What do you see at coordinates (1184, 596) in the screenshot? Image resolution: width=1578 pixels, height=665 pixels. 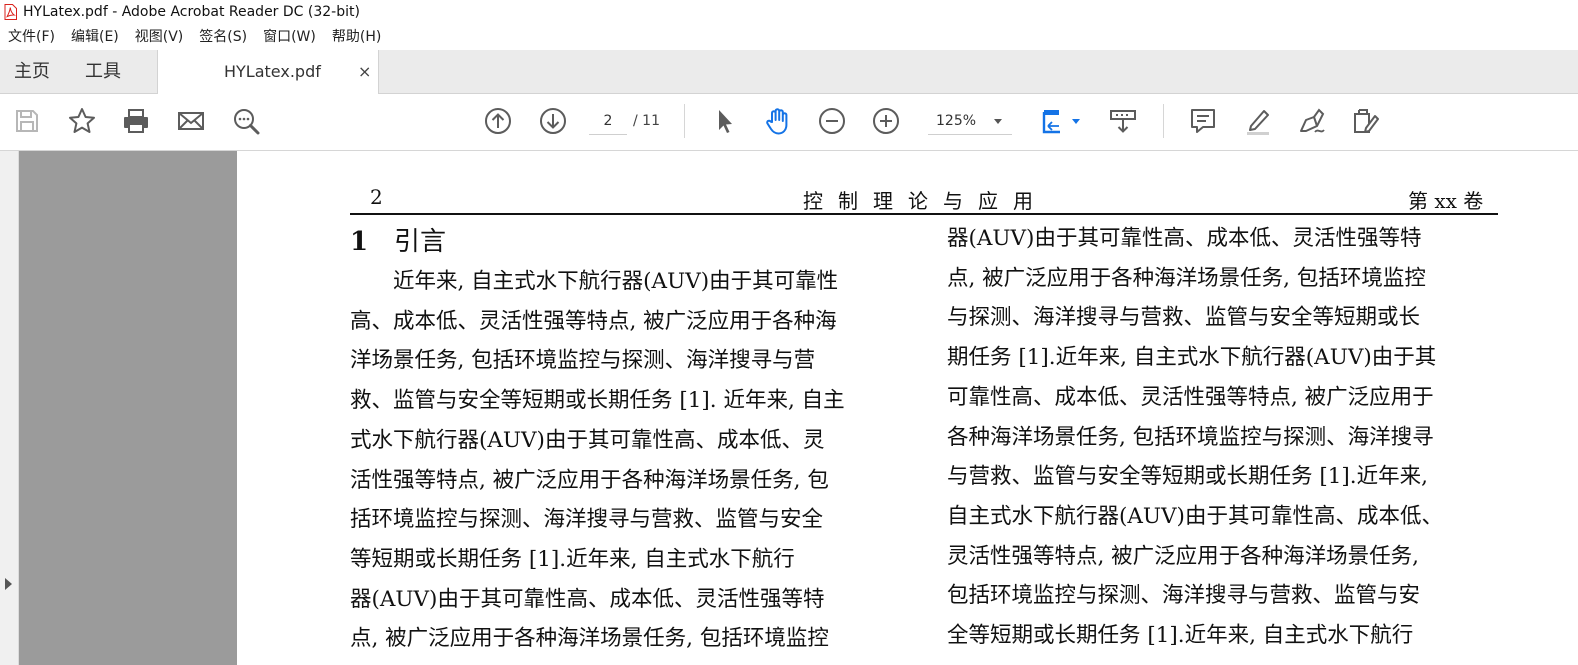 I see `text-line: 包括环境监控与探测、海洋搜寻与营救、监管与安` at bounding box center [1184, 596].